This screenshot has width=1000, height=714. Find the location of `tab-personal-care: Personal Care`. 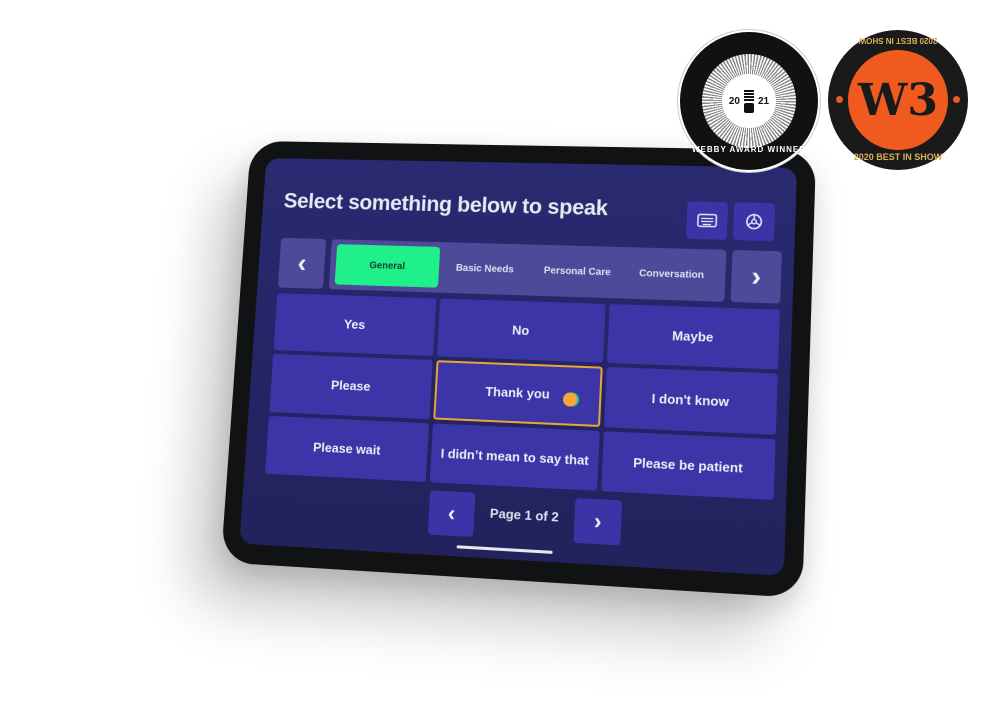

tab-personal-care: Personal Care is located at coordinates (577, 271).